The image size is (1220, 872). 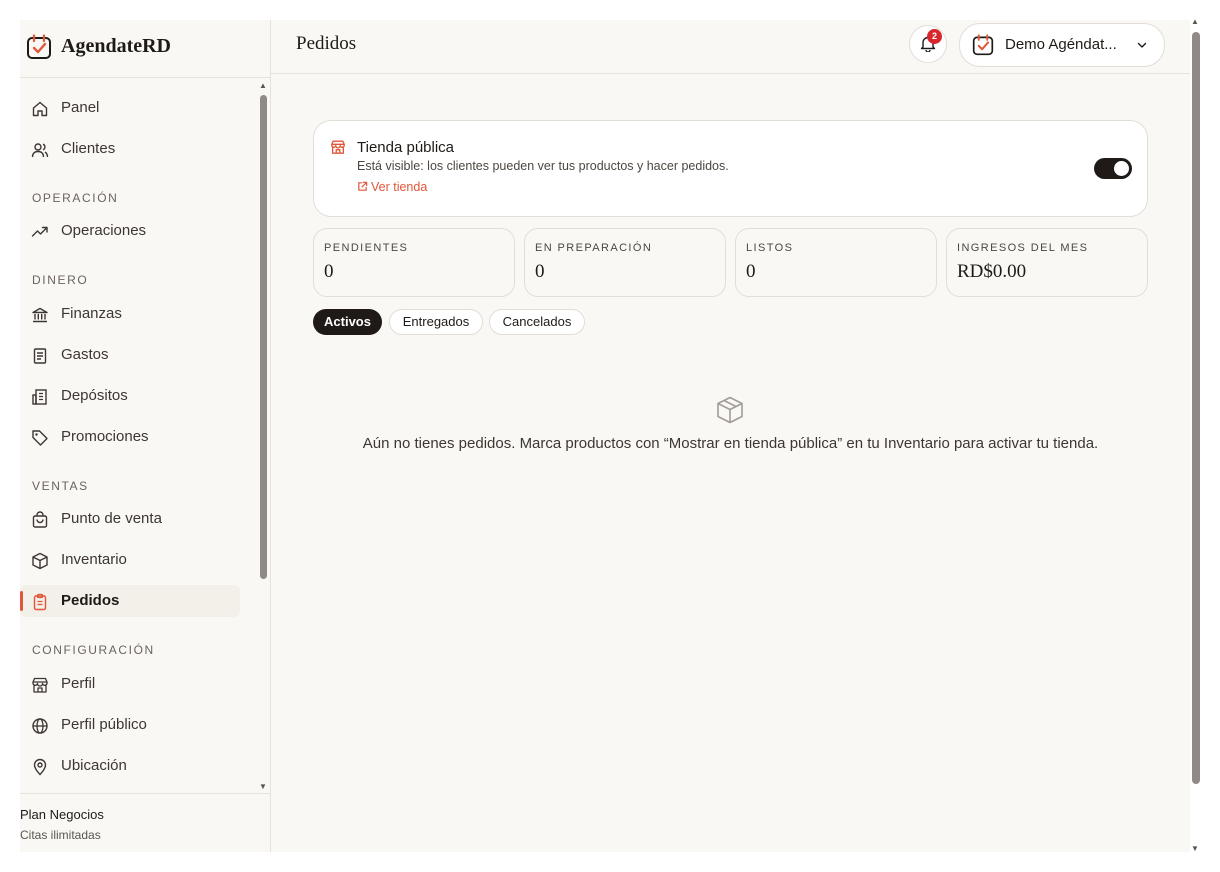 I want to click on stat-label: PENDIENTES, so click(x=366, y=248).